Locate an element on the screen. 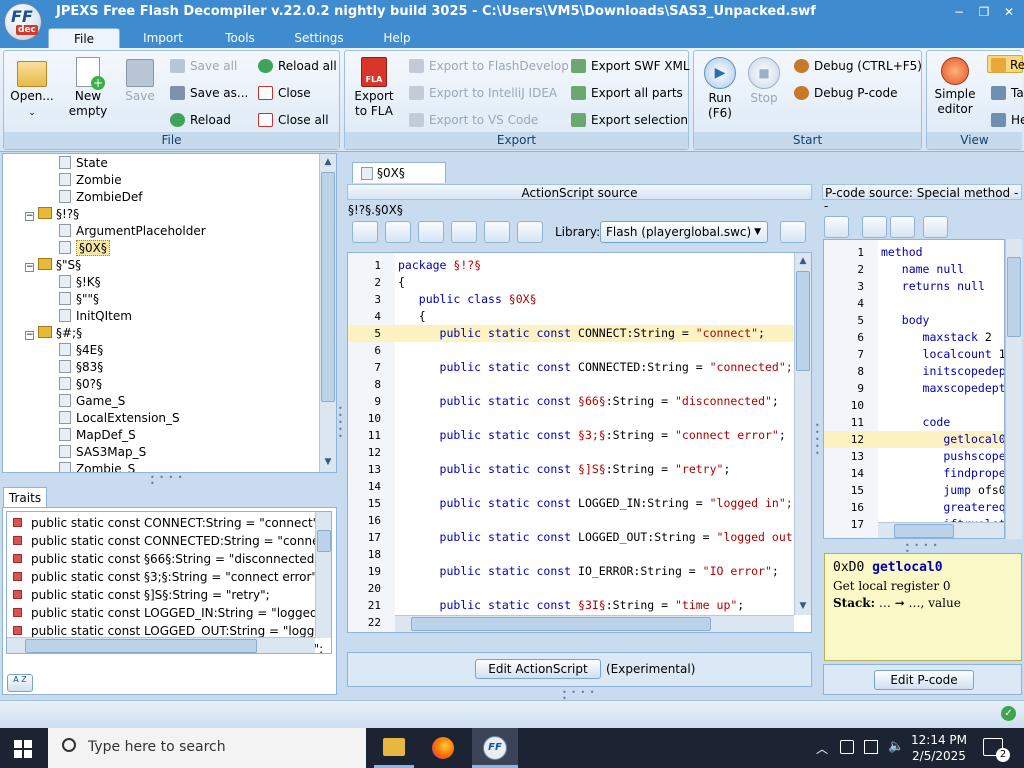  code-line: localcount 1 is located at coordinates (942, 354).